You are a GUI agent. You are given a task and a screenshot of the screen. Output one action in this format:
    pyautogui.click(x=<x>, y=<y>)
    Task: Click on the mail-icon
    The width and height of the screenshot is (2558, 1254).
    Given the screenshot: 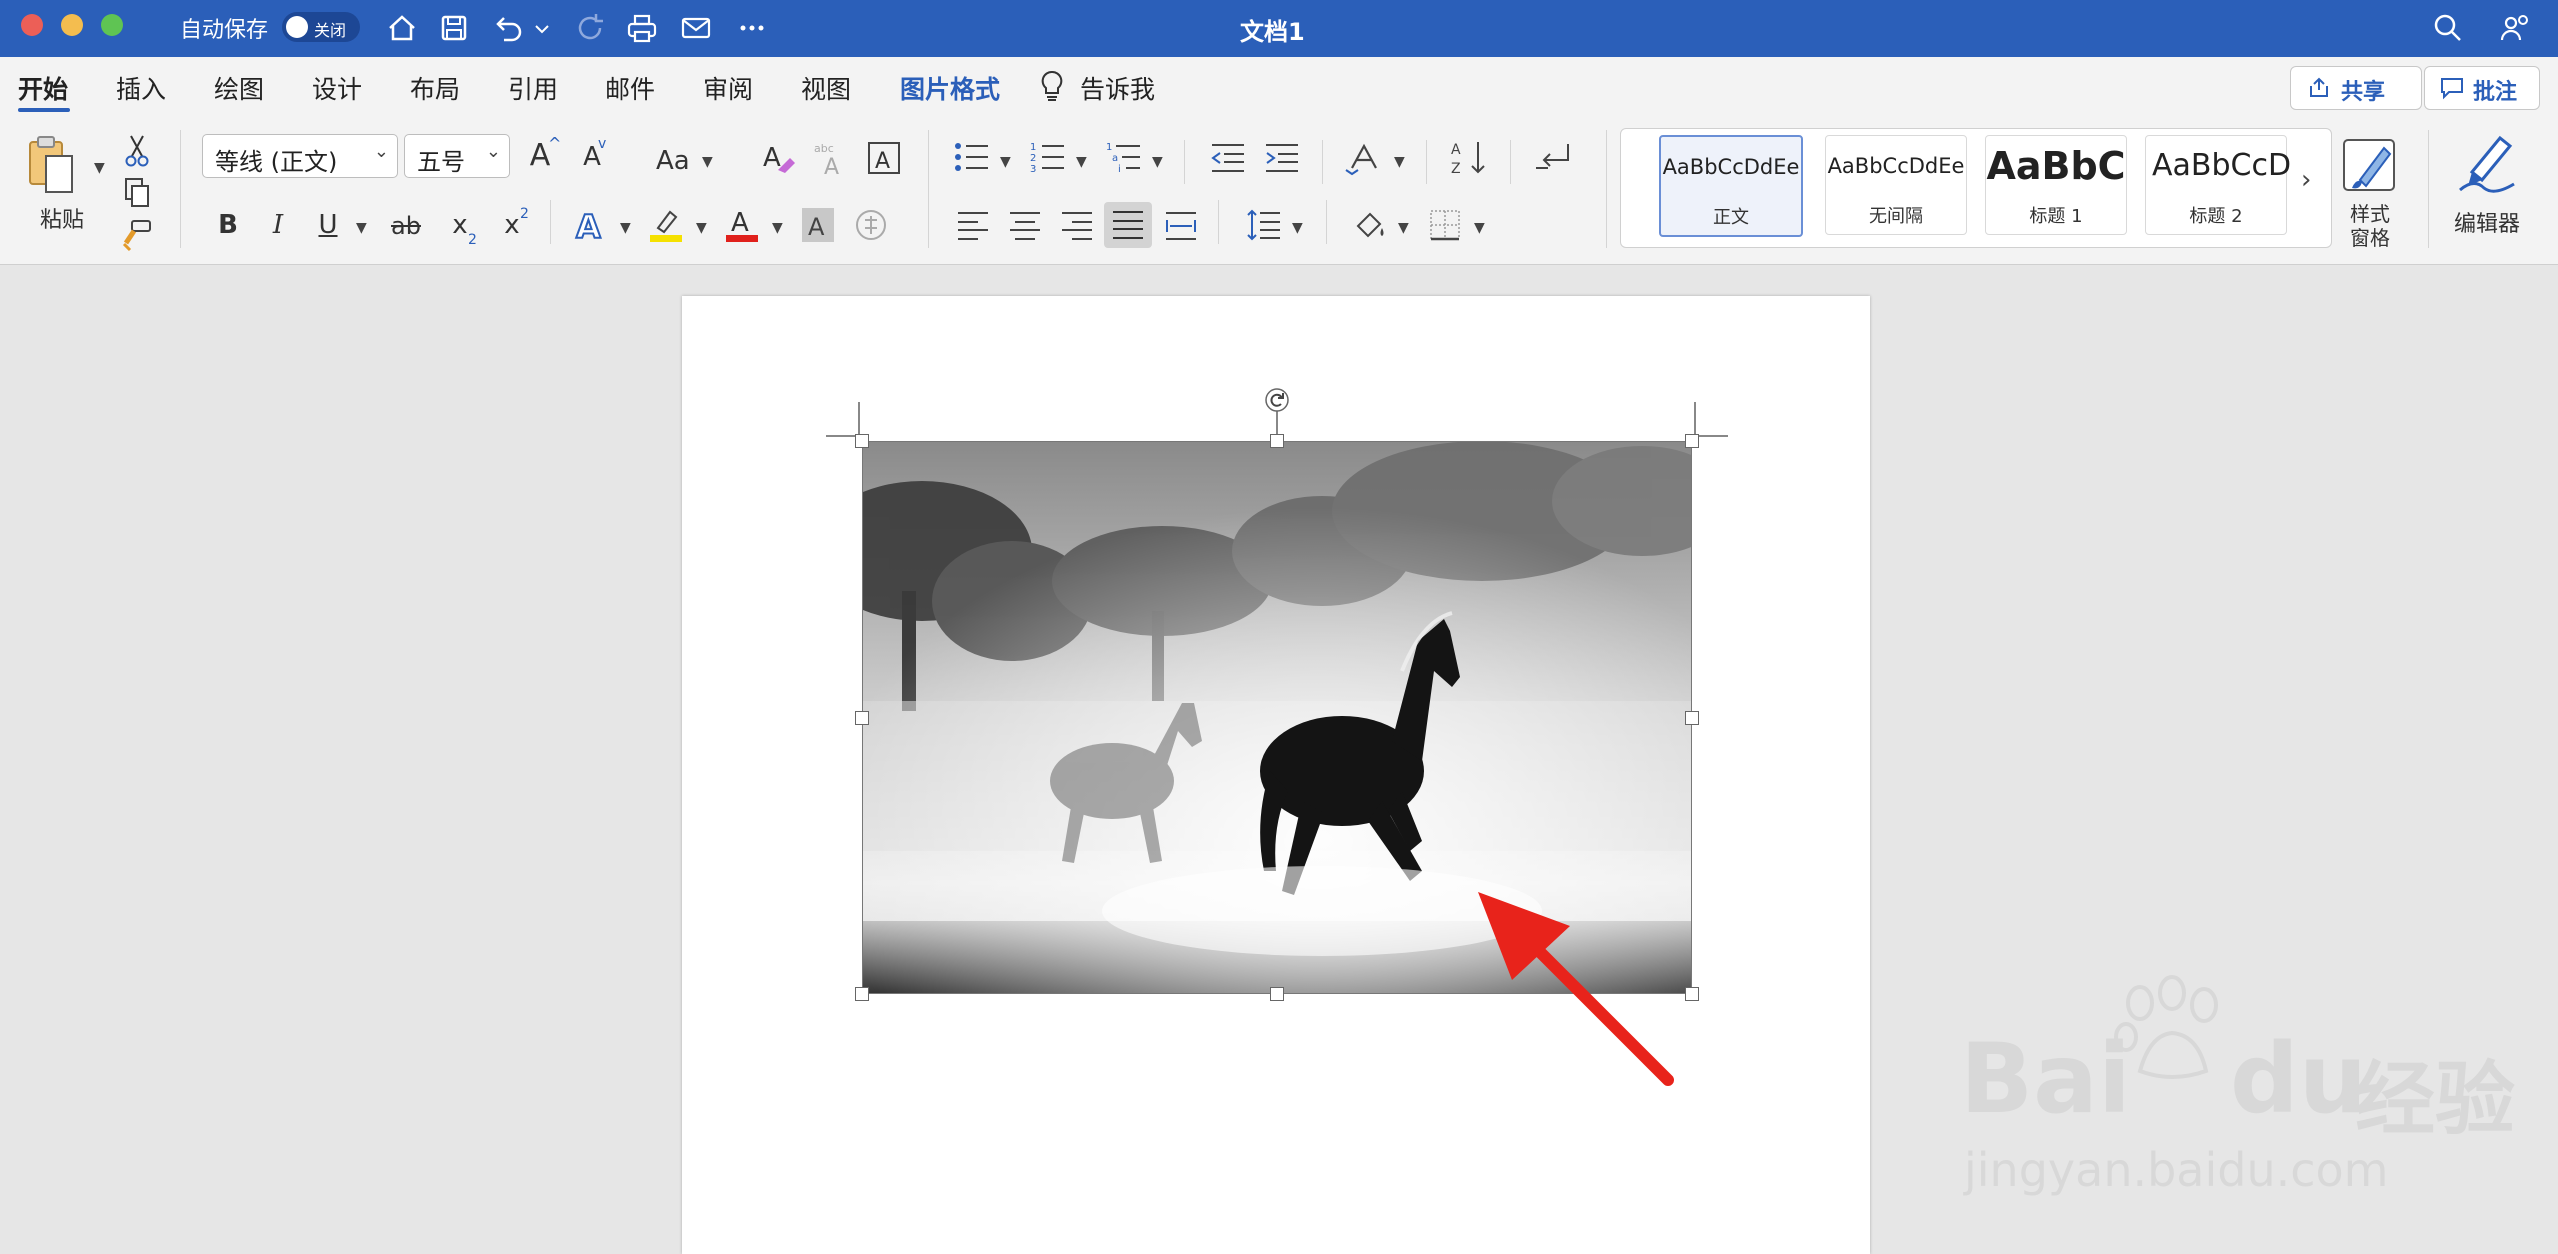 What is the action you would take?
    pyautogui.click(x=696, y=28)
    